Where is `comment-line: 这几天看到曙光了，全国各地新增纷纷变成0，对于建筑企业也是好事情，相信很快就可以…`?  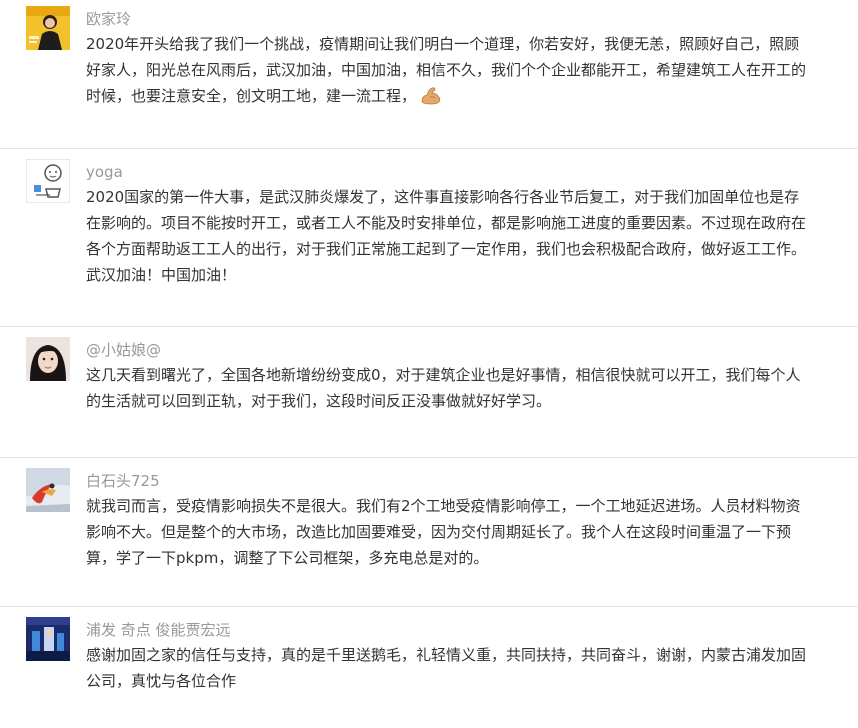 comment-line: 这几天看到曙光了，全国各地新增纷纷变成0，对于建筑企业也是好事情，相信很快就可以… is located at coordinates (443, 375).